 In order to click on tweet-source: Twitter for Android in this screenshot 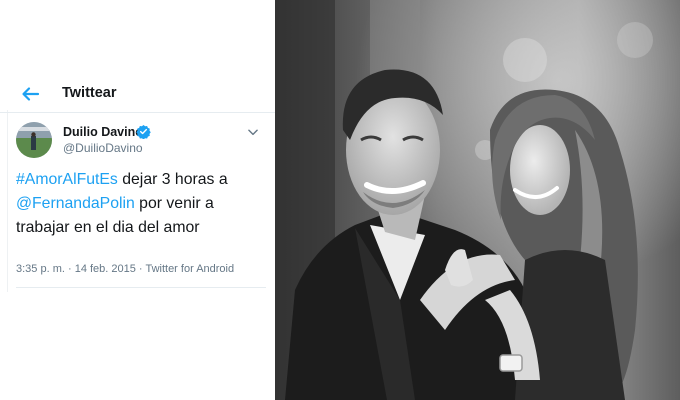, I will do `click(189, 269)`.